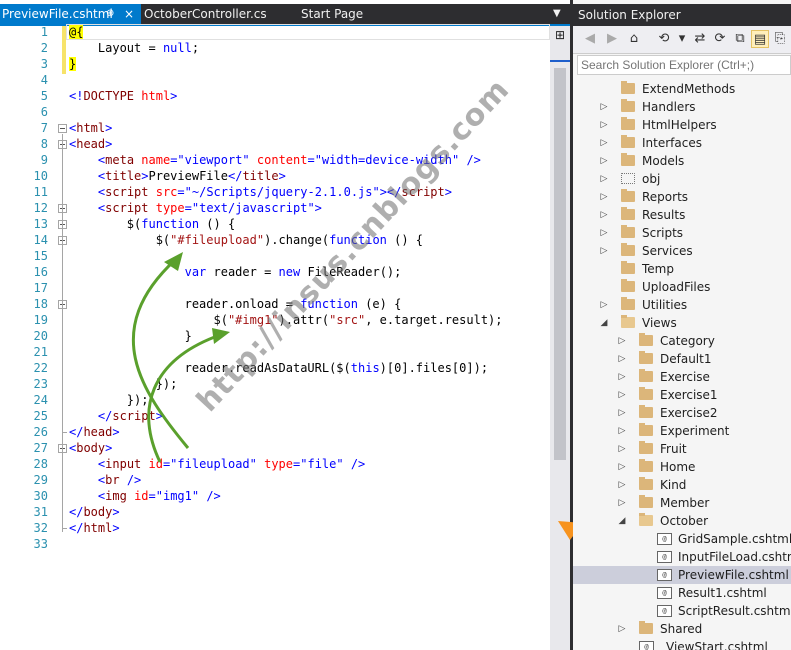 The height and width of the screenshot is (650, 791). What do you see at coordinates (40, 400) in the screenshot?
I see `line-number: 24` at bounding box center [40, 400].